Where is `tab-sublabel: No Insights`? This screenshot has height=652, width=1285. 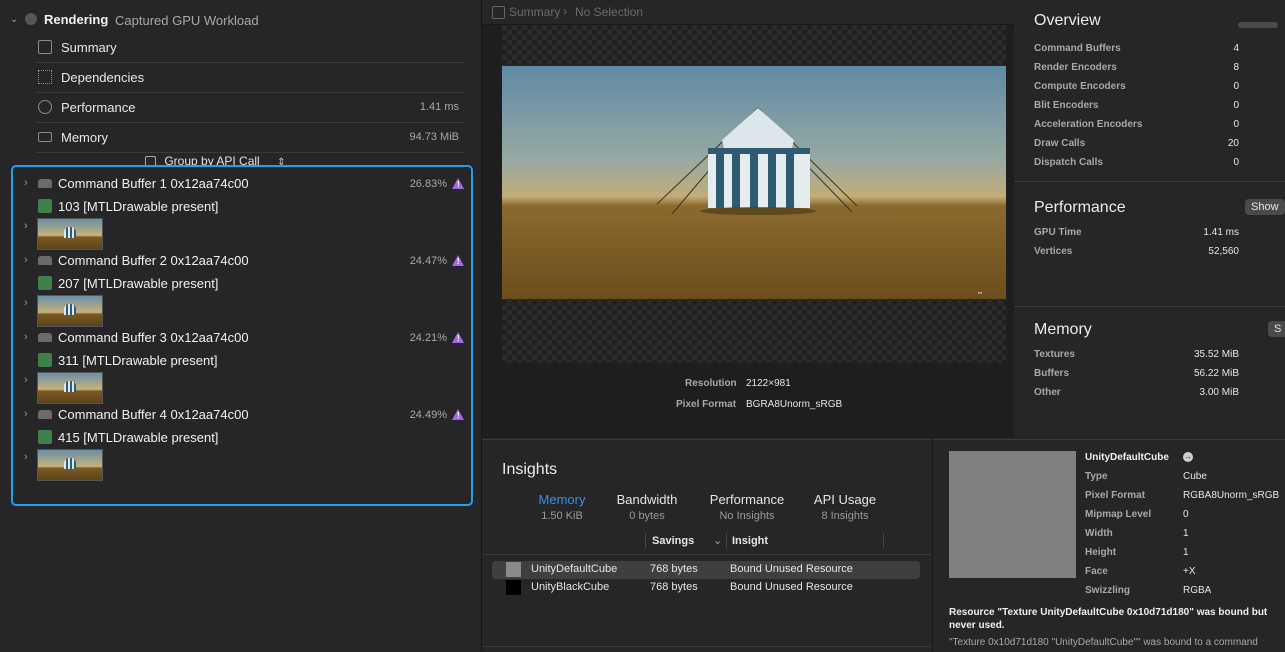
tab-sublabel: No Insights is located at coordinates (747, 516).